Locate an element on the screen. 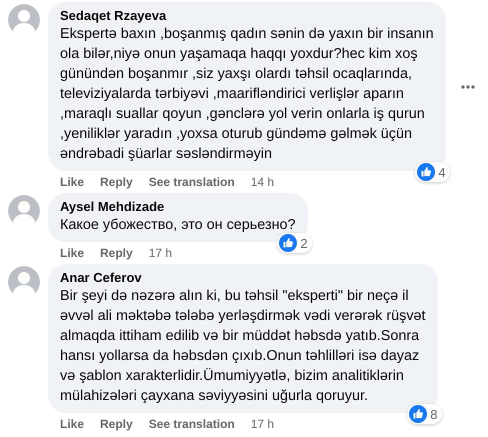 This screenshot has width=488, height=437. author-name: Anar Ceferov is located at coordinates (243, 278).